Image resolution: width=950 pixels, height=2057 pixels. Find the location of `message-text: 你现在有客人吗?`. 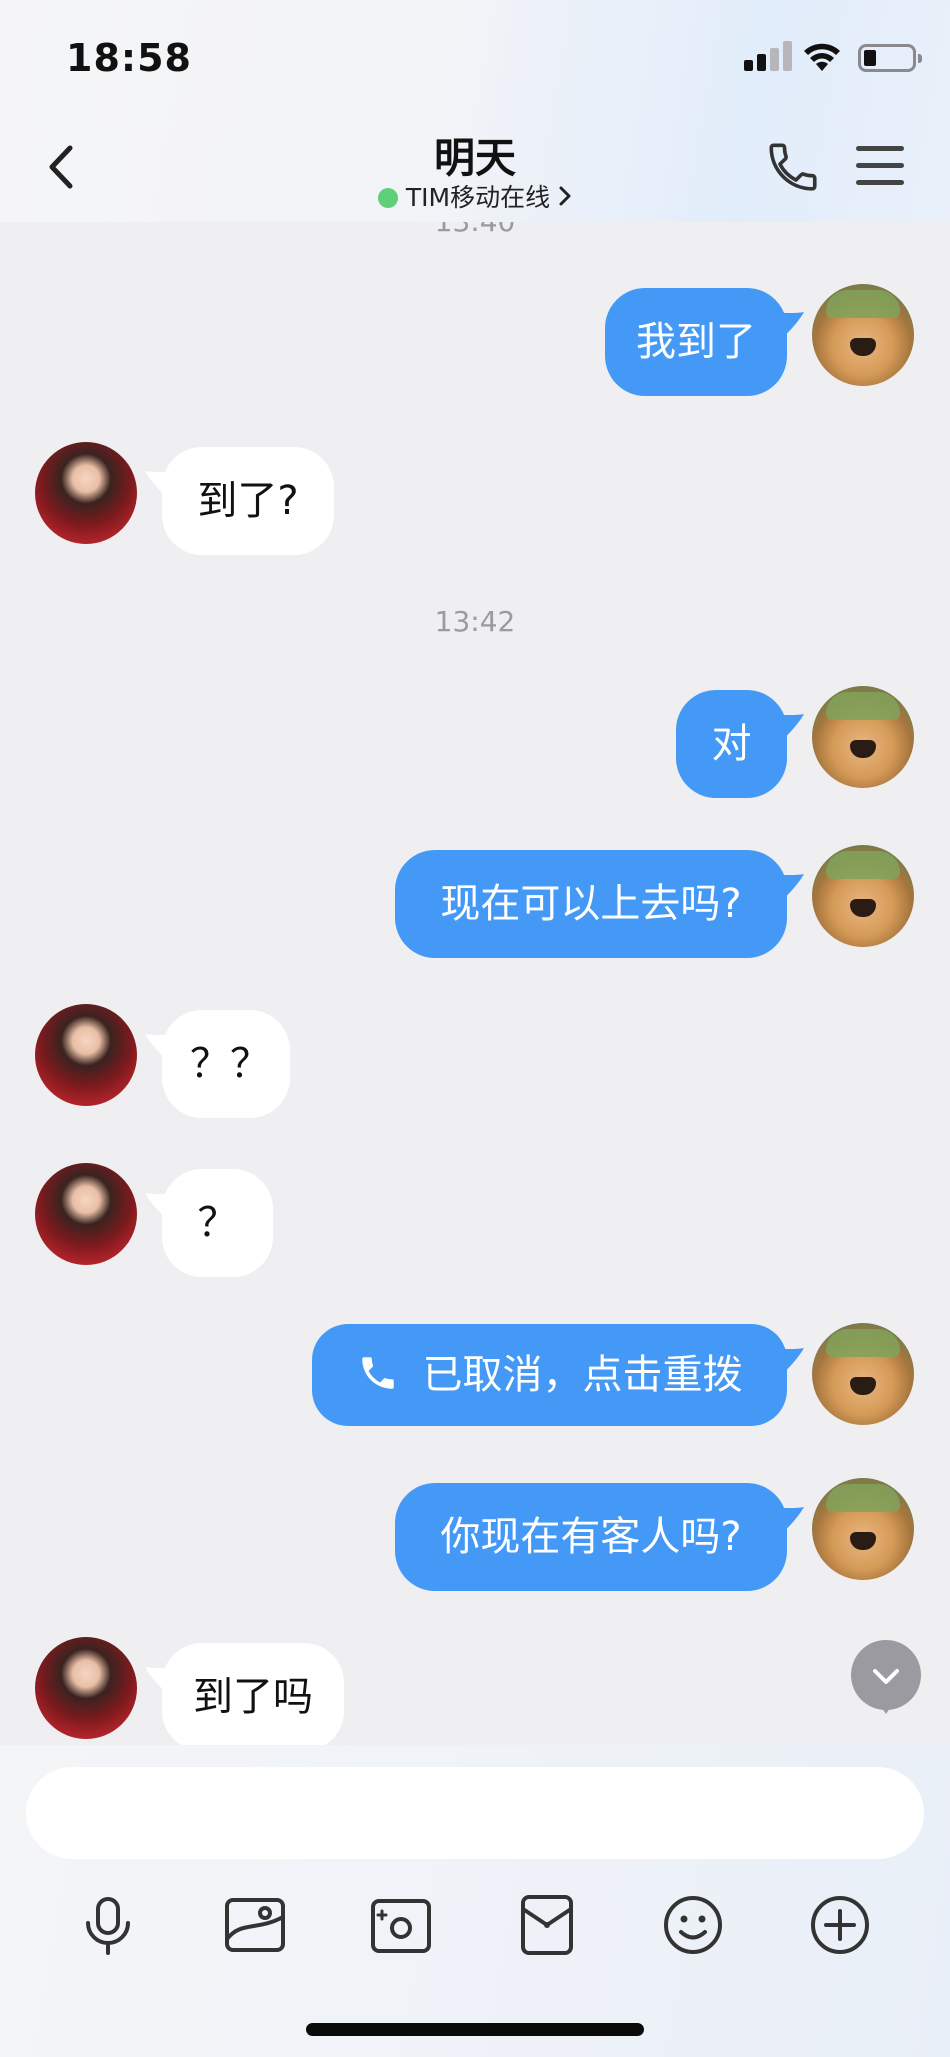

message-text: 你现在有客人吗? is located at coordinates (591, 1537).